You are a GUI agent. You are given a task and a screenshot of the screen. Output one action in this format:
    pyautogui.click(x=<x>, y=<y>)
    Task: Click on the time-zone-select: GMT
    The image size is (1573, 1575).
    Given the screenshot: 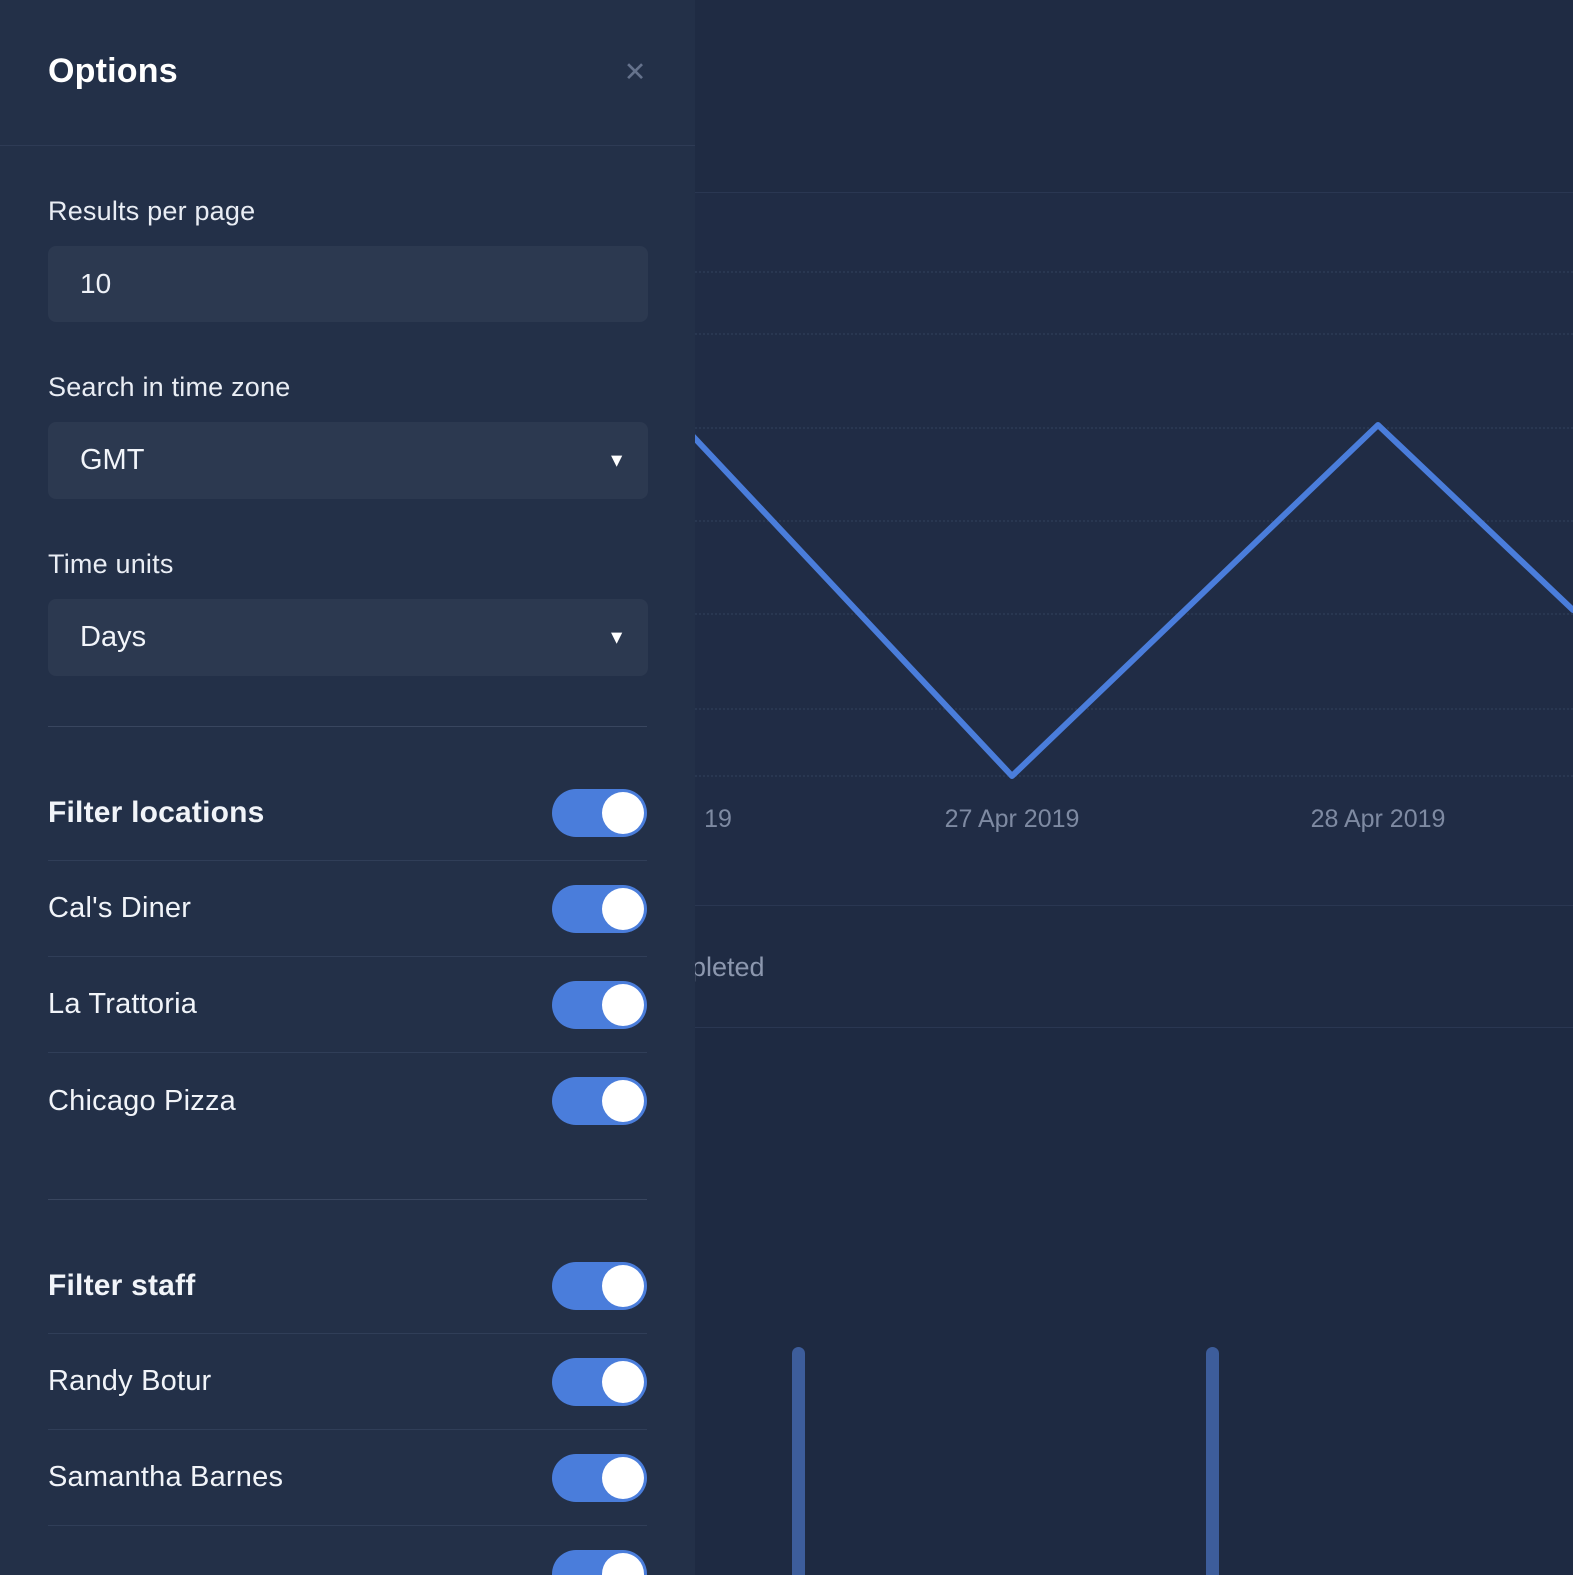 What is the action you would take?
    pyautogui.click(x=348, y=460)
    